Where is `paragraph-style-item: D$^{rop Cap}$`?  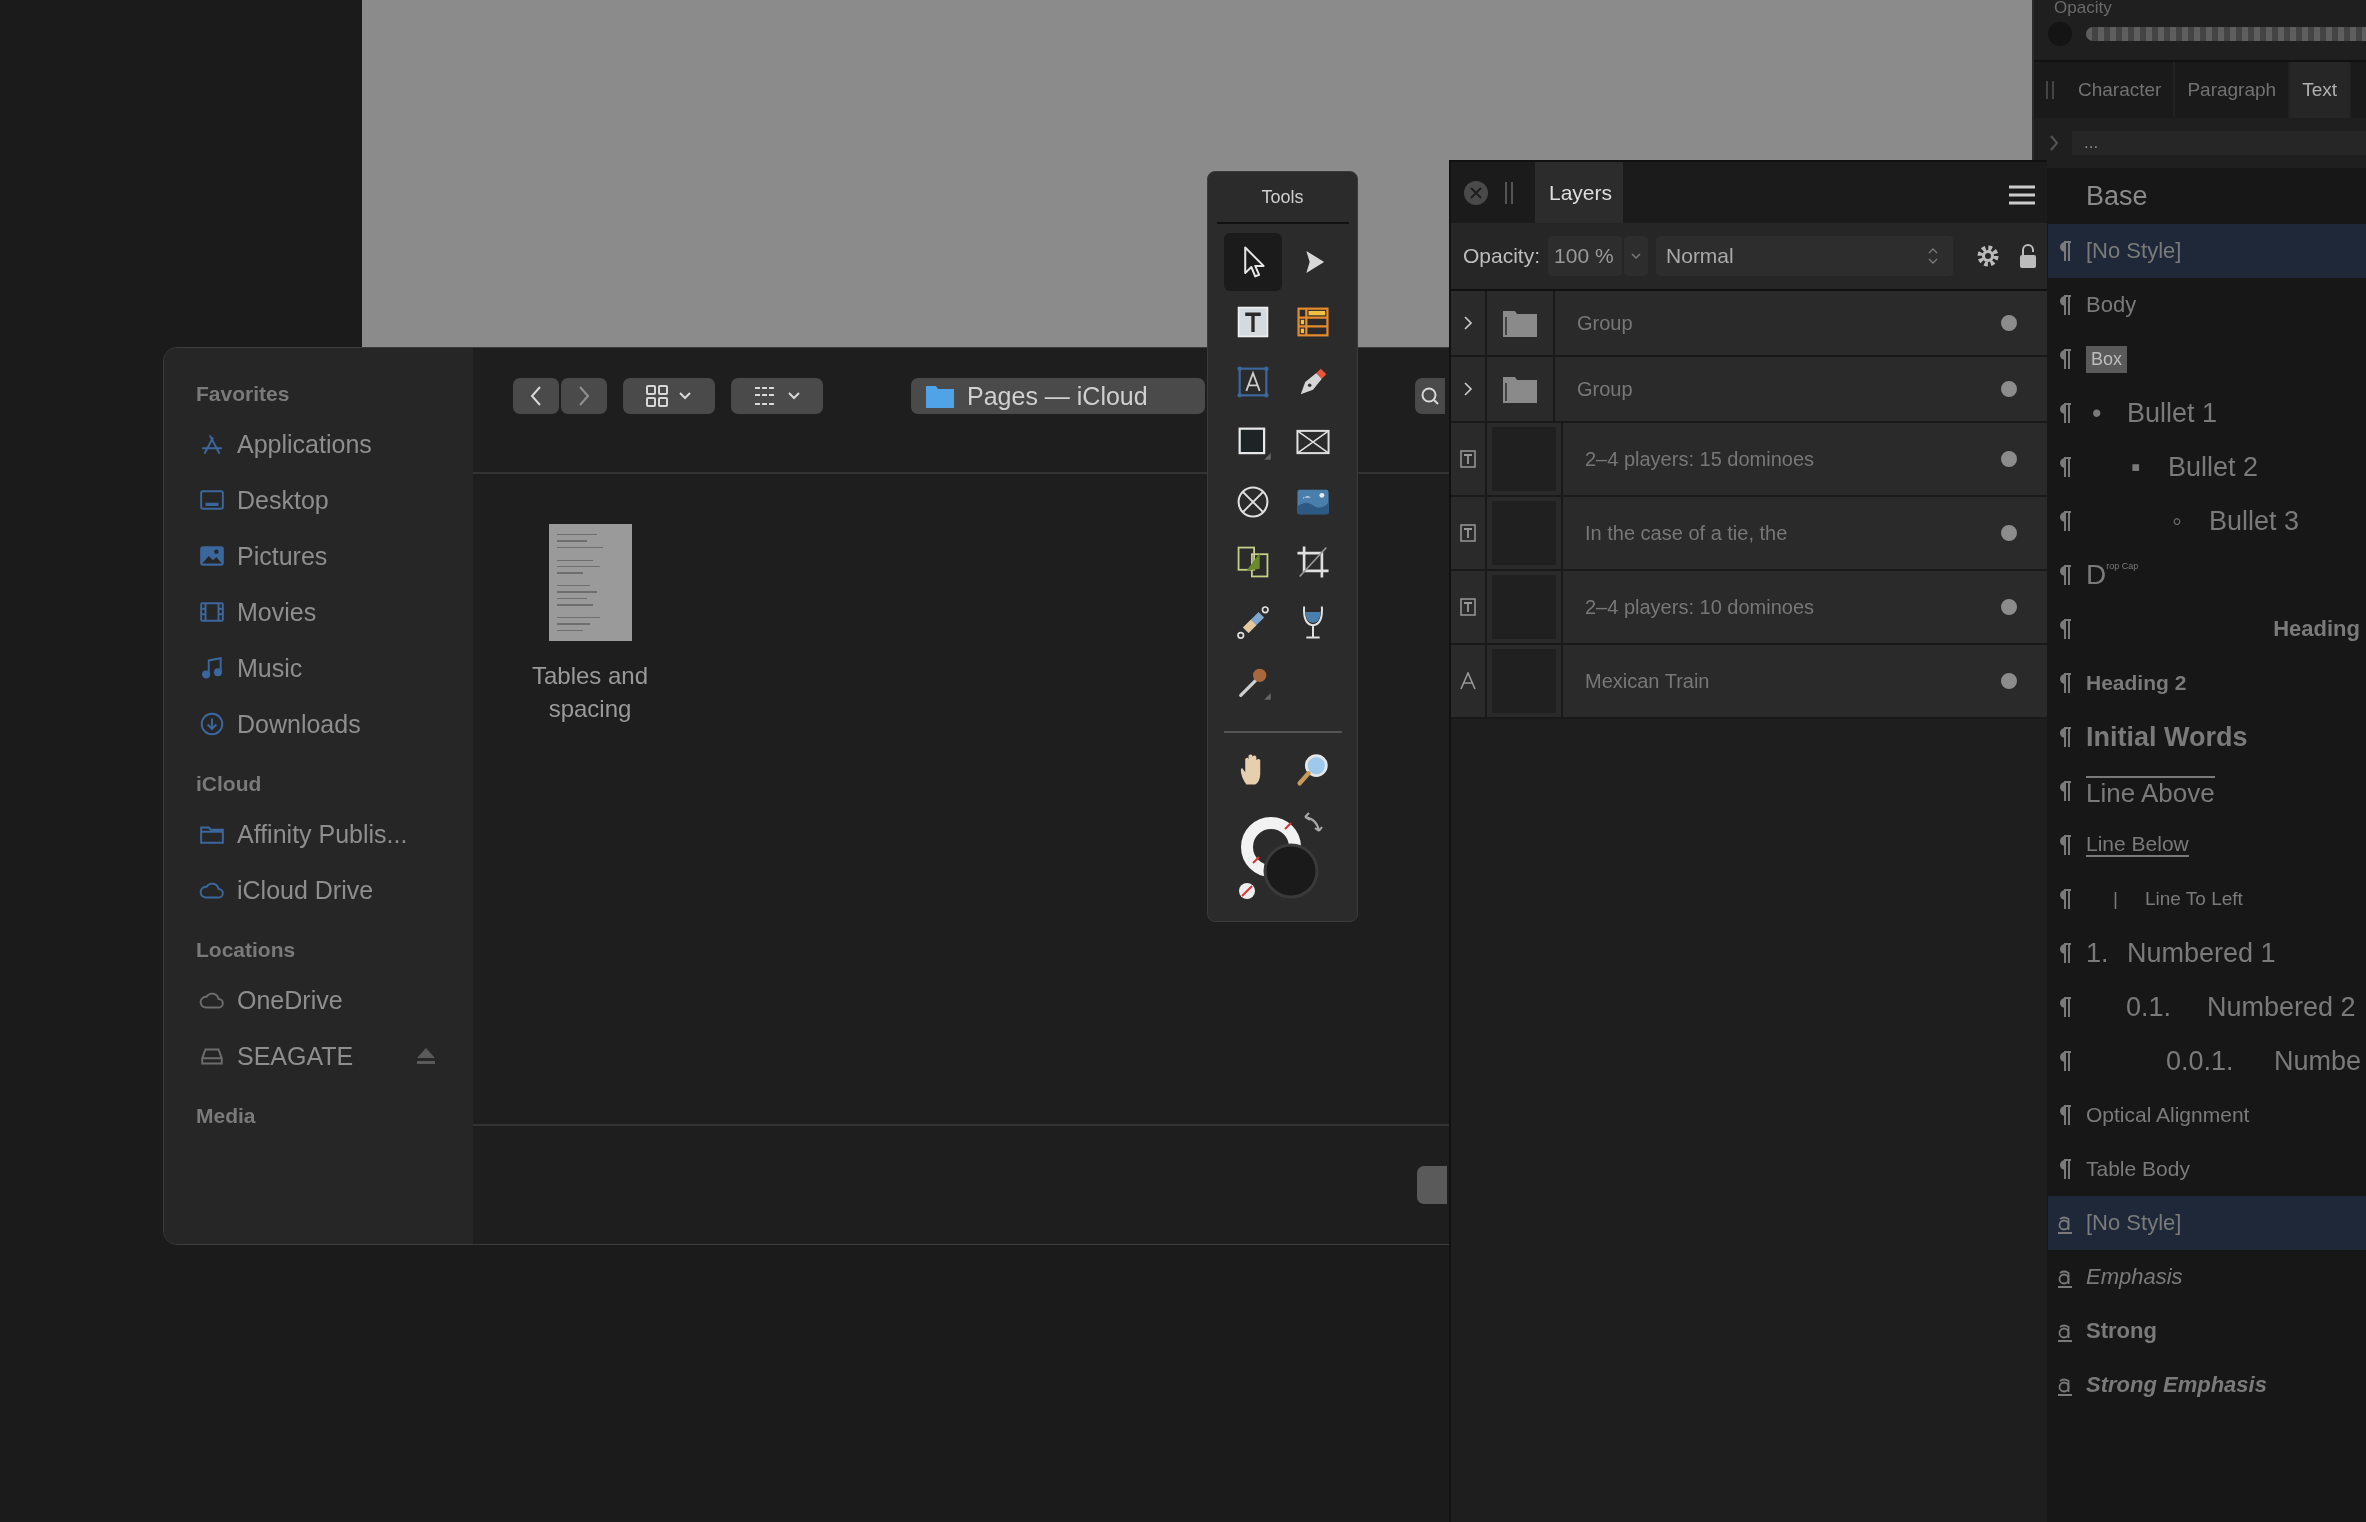 paragraph-style-item: D$^{rop Cap}$ is located at coordinates (2207, 575).